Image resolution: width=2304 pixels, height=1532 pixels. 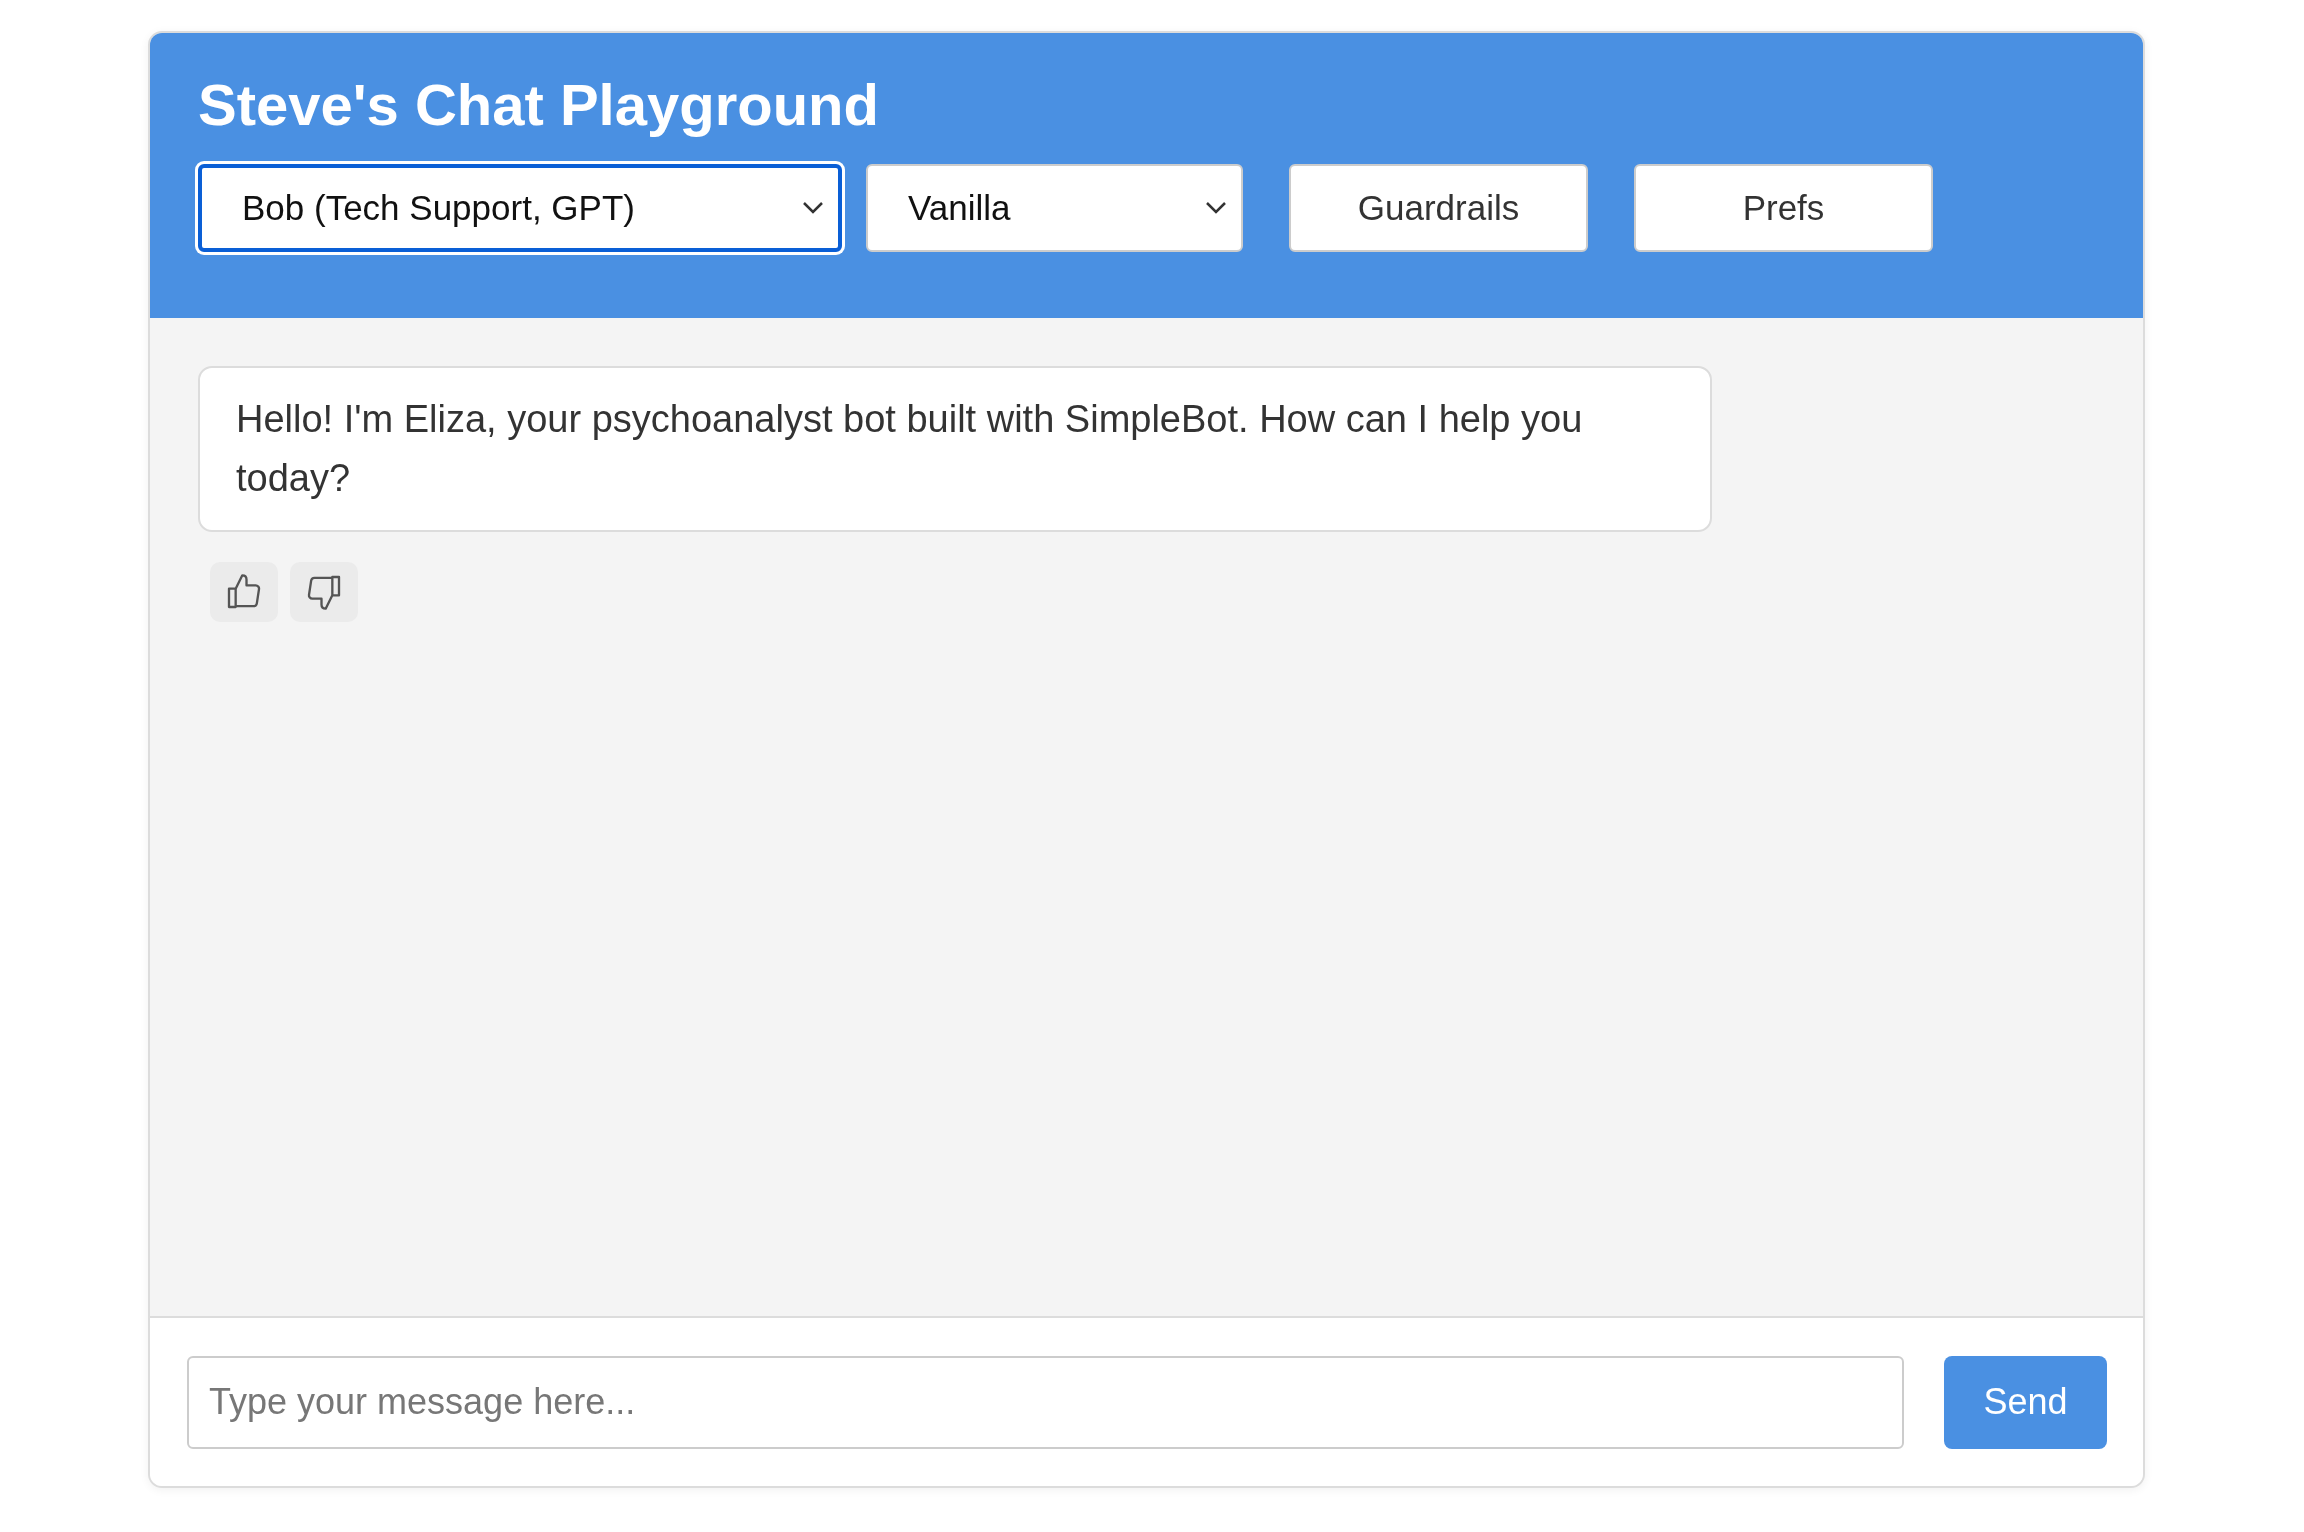 What do you see at coordinates (955, 449) in the screenshot?
I see `message-bubble: Hello! I'm Eliza, your psychoanalyst bot built with SimpleBot. How can I help you today?` at bounding box center [955, 449].